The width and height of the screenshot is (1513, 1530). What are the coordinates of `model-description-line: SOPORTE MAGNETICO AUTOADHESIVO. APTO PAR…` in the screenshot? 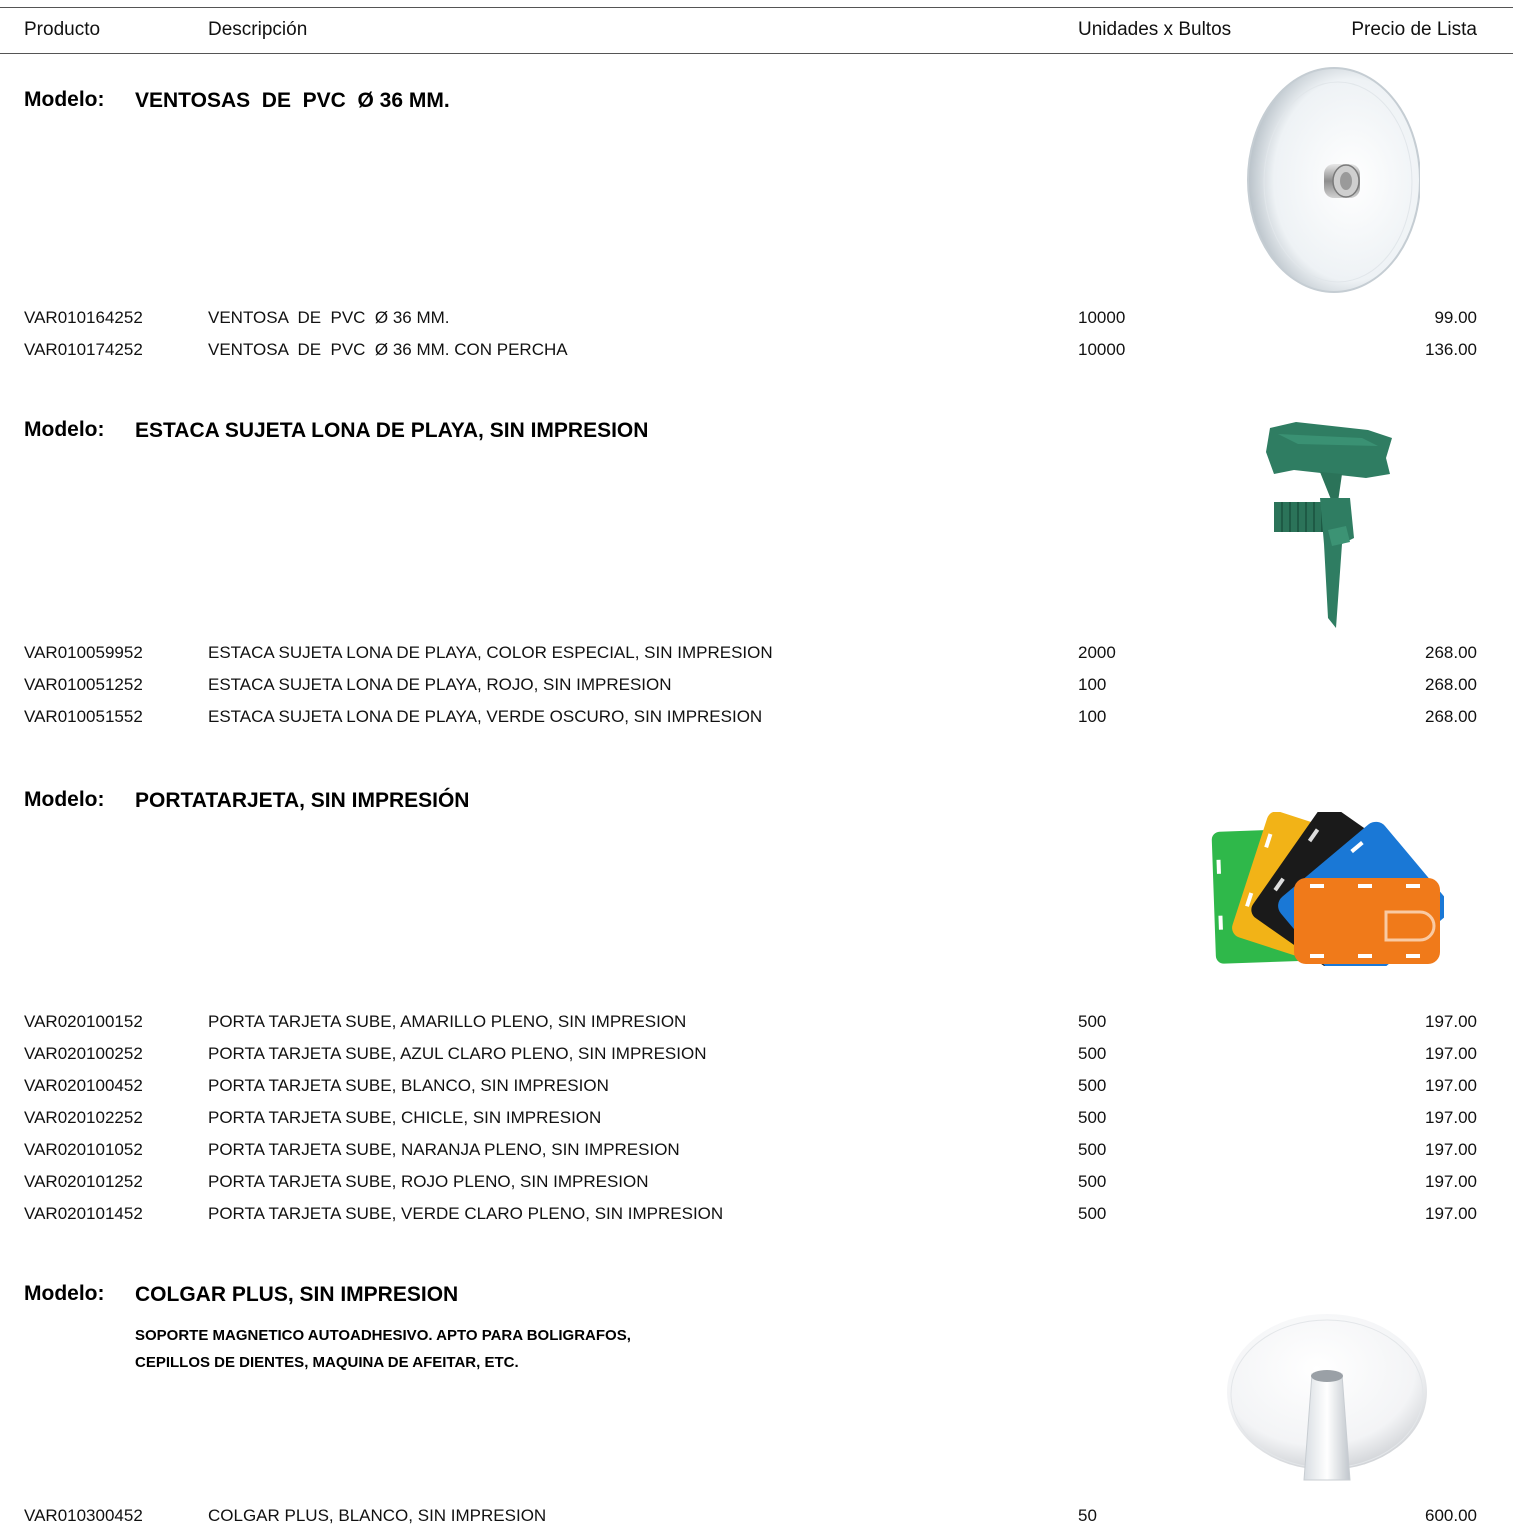 It's located at (383, 1335).